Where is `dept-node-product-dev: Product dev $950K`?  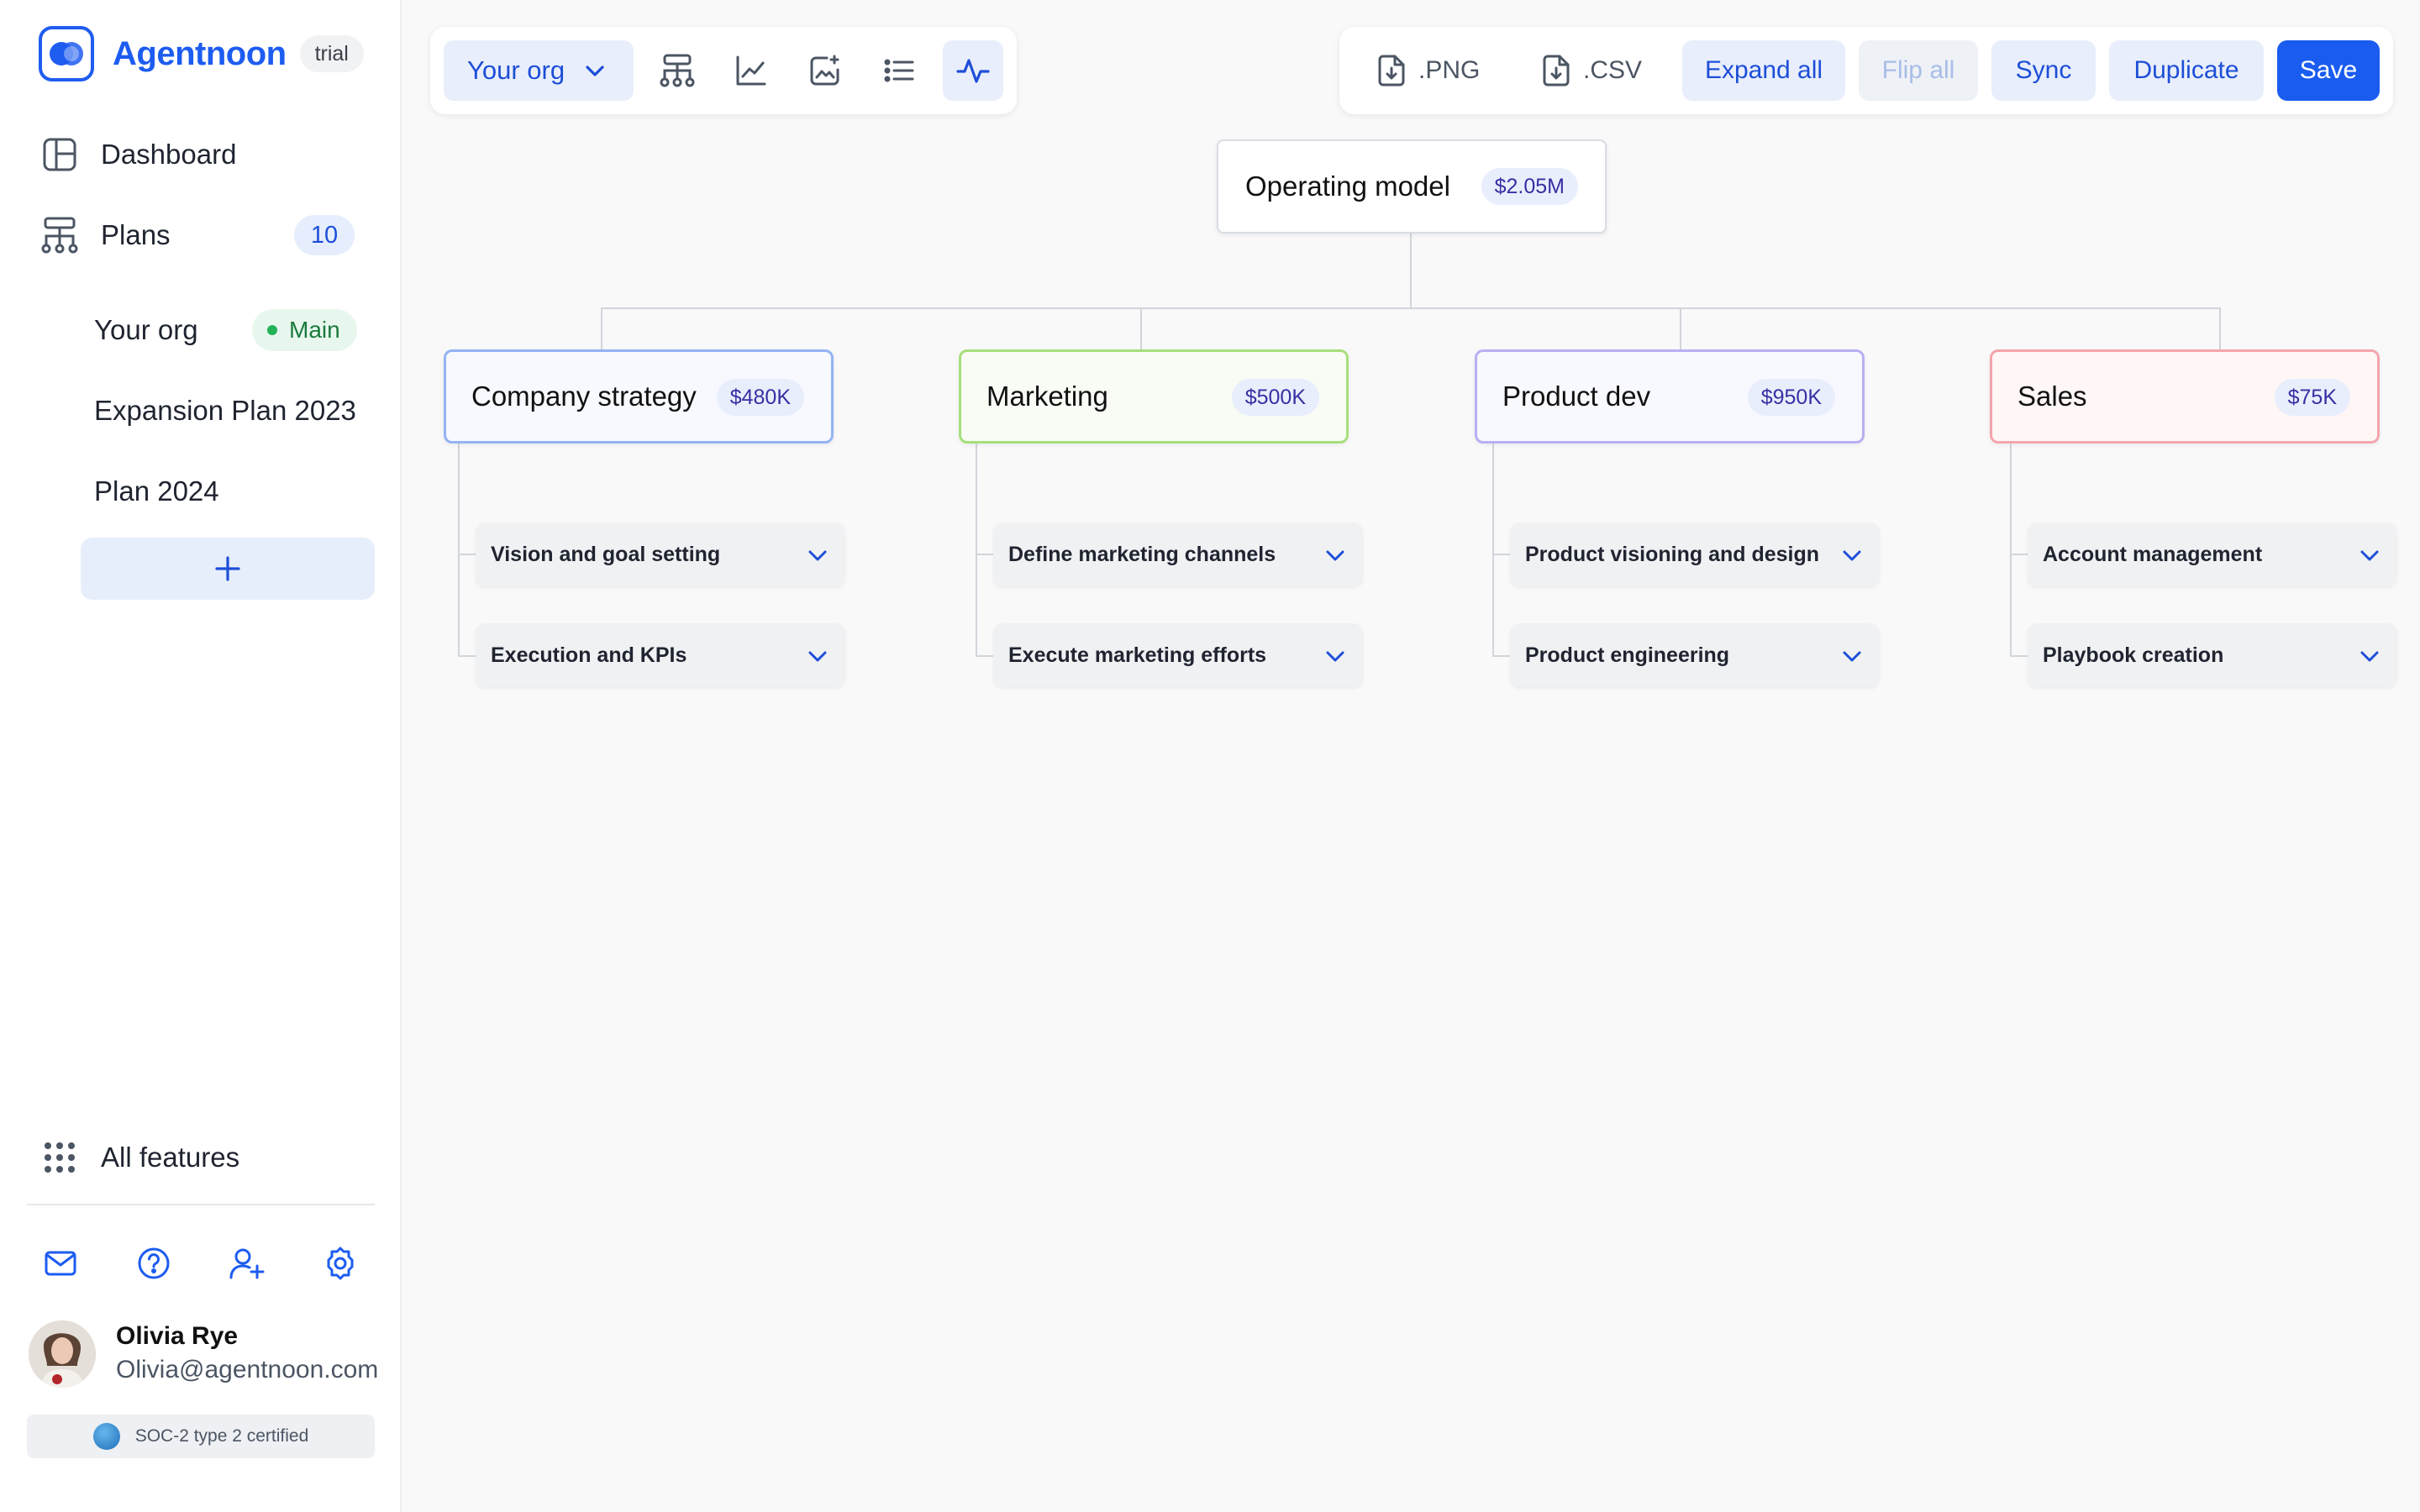
dept-node-product-dev: Product dev $950K is located at coordinates (1670, 396).